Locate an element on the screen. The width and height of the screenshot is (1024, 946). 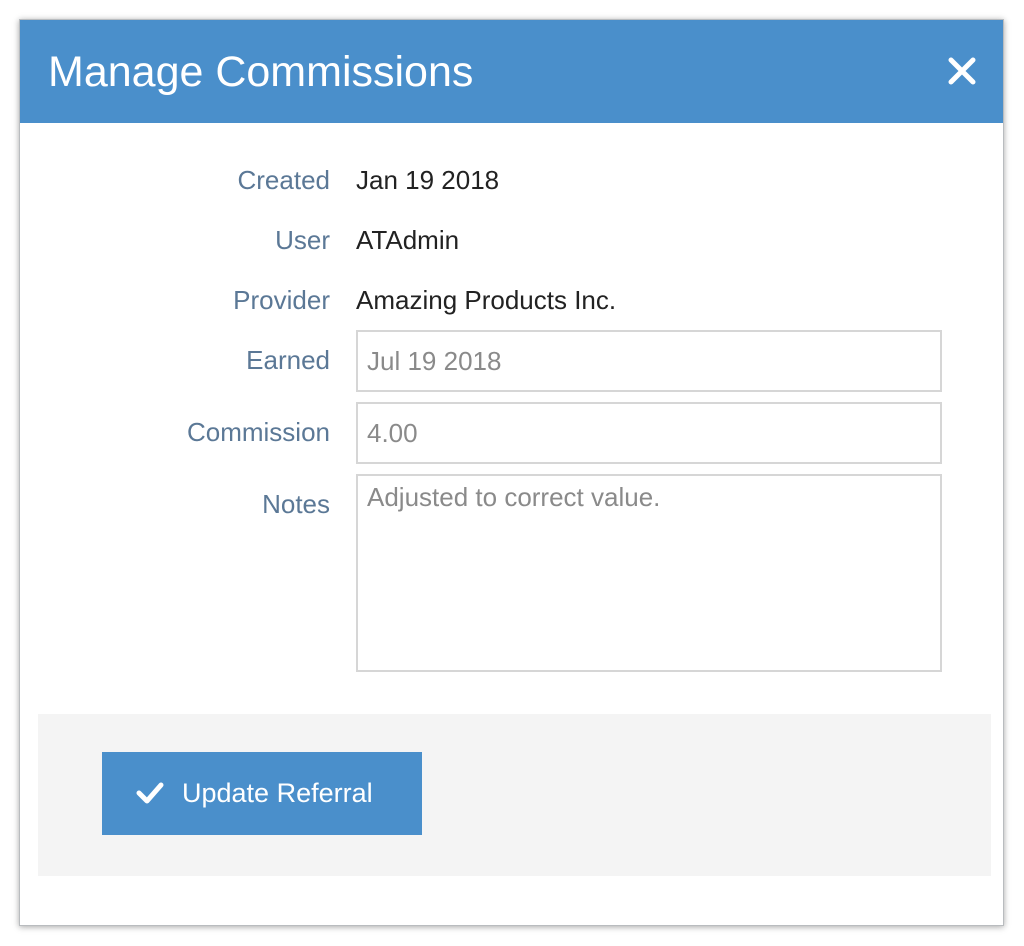
notes-textarea: Adjusted to correct value. is located at coordinates (649, 573).